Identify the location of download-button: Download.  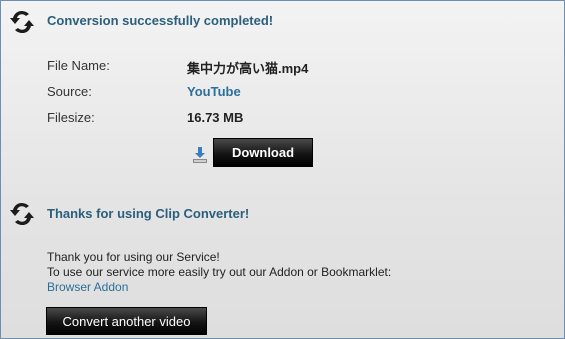
(263, 152).